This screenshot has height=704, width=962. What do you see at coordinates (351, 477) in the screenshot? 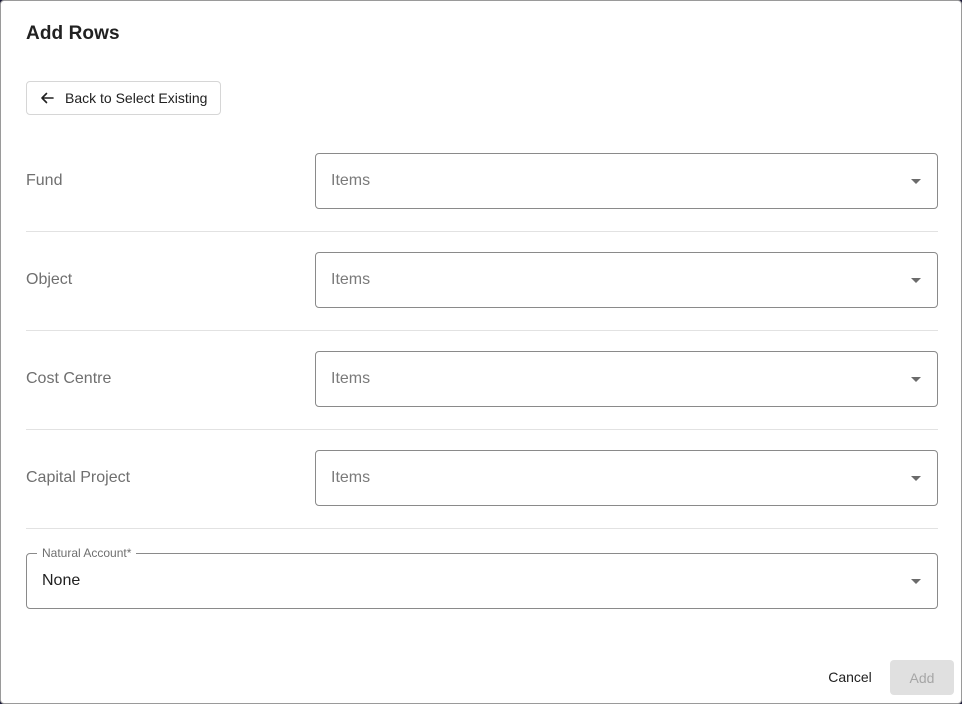
I see `capital-project-select-placeholder: Items` at bounding box center [351, 477].